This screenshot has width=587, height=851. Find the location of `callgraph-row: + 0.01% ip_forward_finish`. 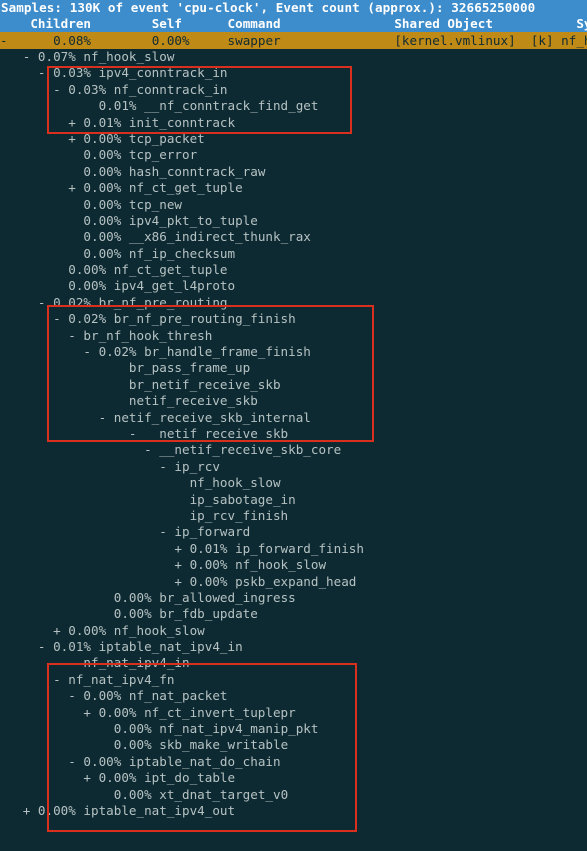

callgraph-row: + 0.01% ip_forward_finish is located at coordinates (293, 549).